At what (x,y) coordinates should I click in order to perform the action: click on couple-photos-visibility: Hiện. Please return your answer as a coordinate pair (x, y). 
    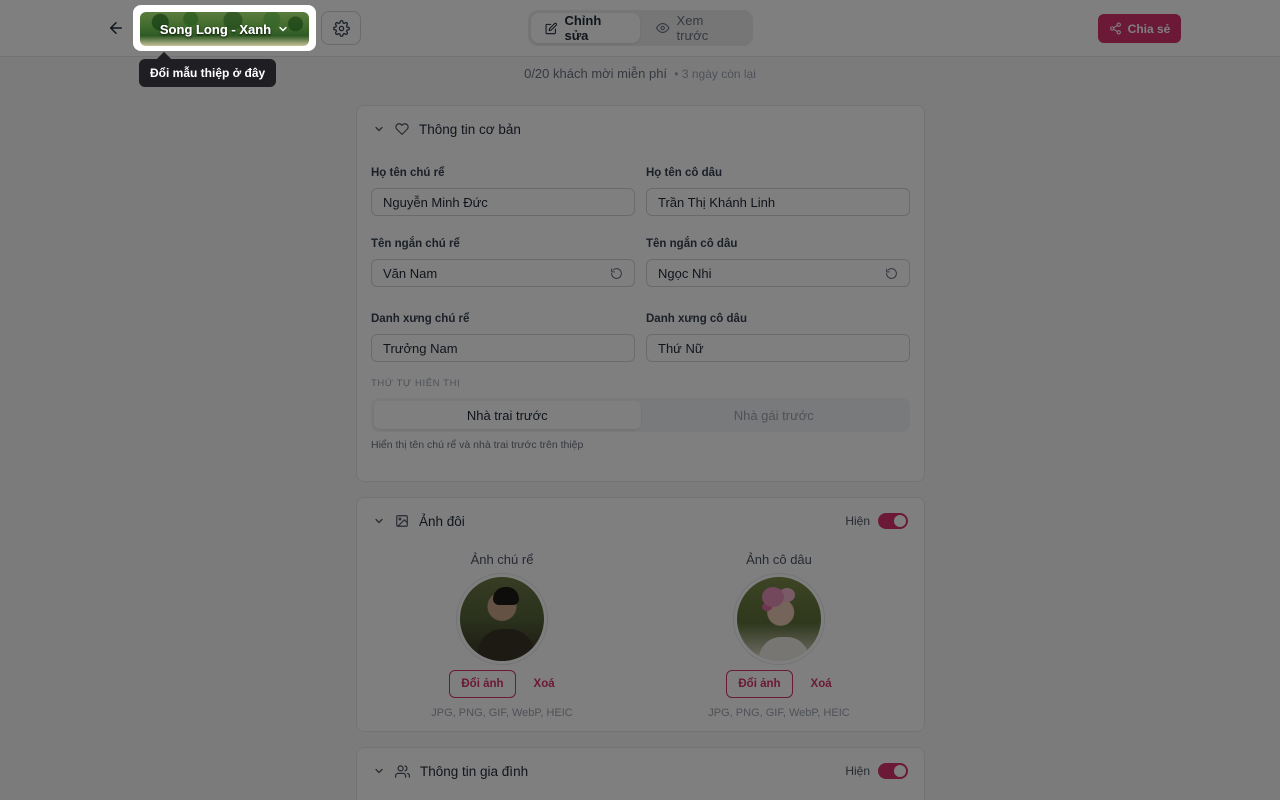
    Looking at the image, I should click on (876, 521).